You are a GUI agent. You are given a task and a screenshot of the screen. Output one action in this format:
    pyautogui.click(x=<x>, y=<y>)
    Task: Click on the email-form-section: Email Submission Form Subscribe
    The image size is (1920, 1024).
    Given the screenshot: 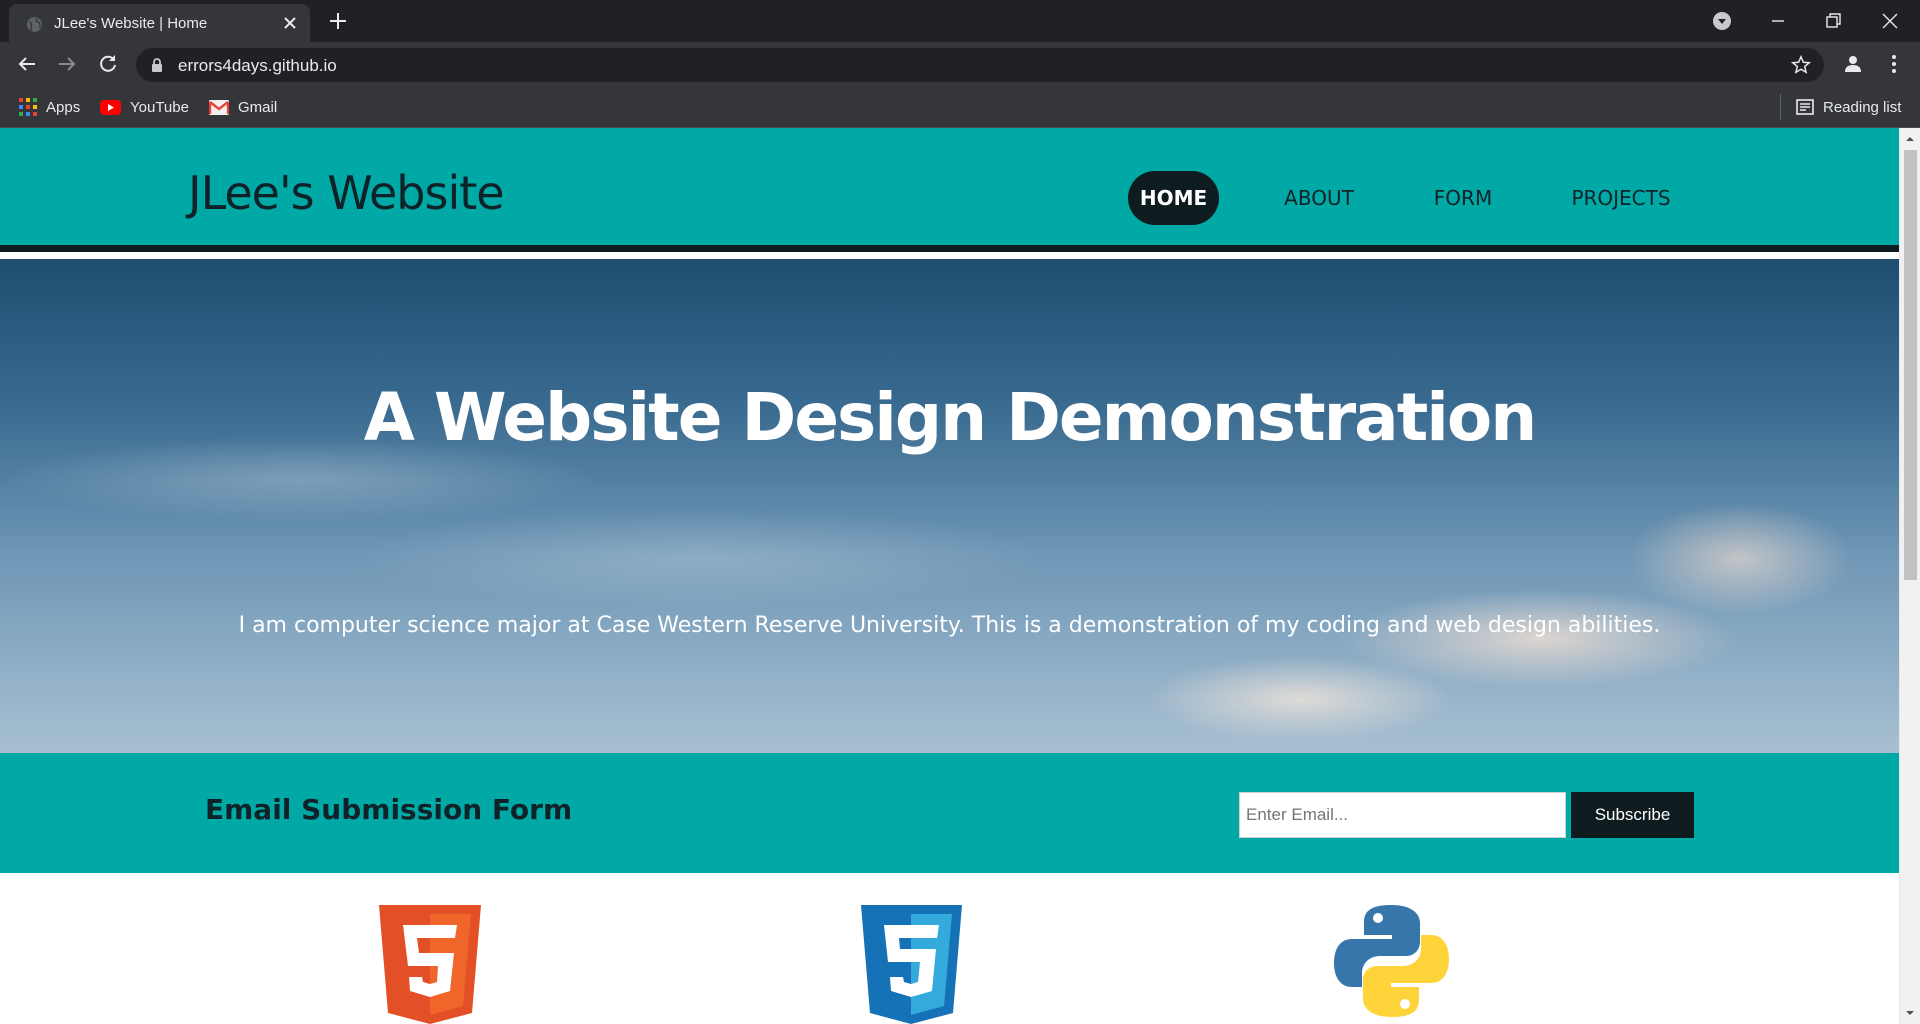 What is the action you would take?
    pyautogui.click(x=949, y=813)
    